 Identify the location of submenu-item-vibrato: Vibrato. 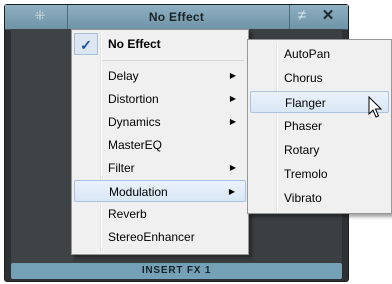
(319, 198).